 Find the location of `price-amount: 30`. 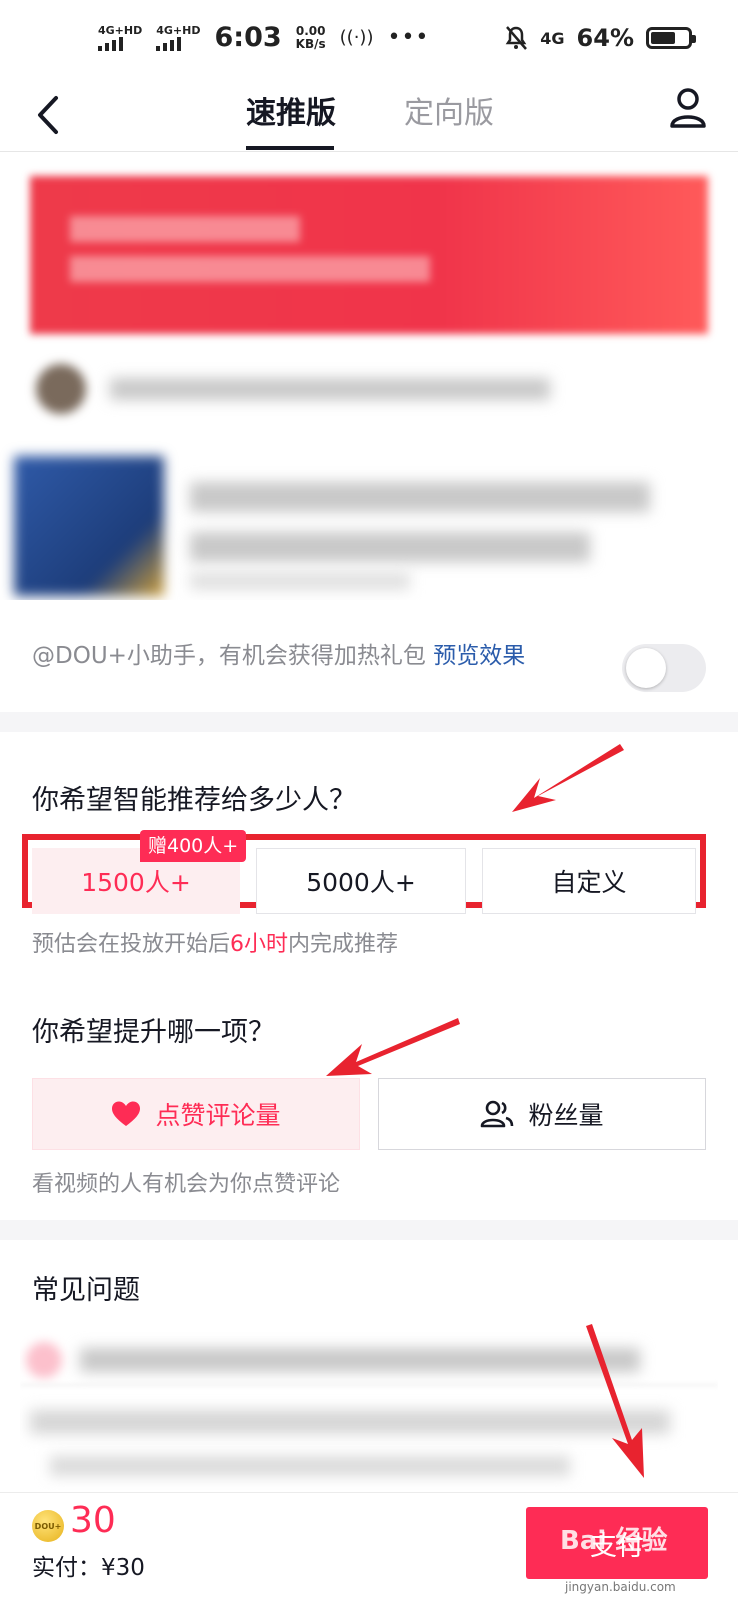

price-amount: 30 is located at coordinates (93, 1520).